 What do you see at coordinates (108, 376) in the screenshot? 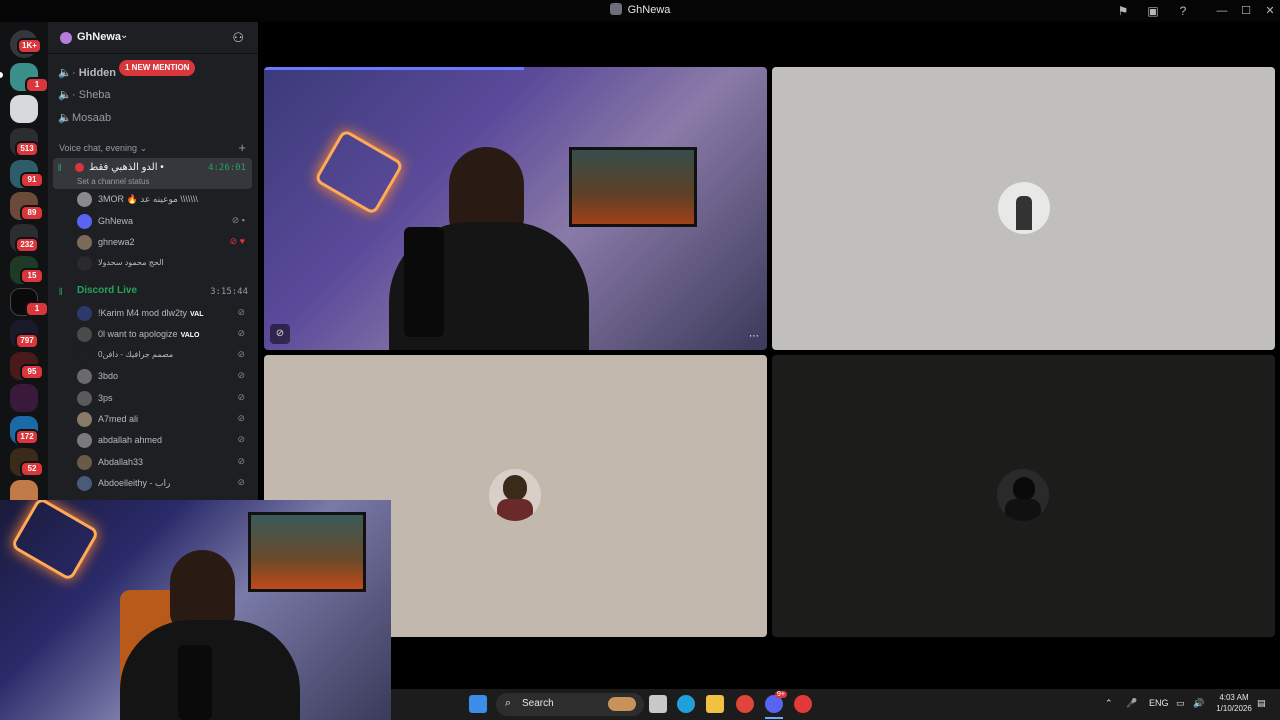
I see `member-name: 3bdo` at bounding box center [108, 376].